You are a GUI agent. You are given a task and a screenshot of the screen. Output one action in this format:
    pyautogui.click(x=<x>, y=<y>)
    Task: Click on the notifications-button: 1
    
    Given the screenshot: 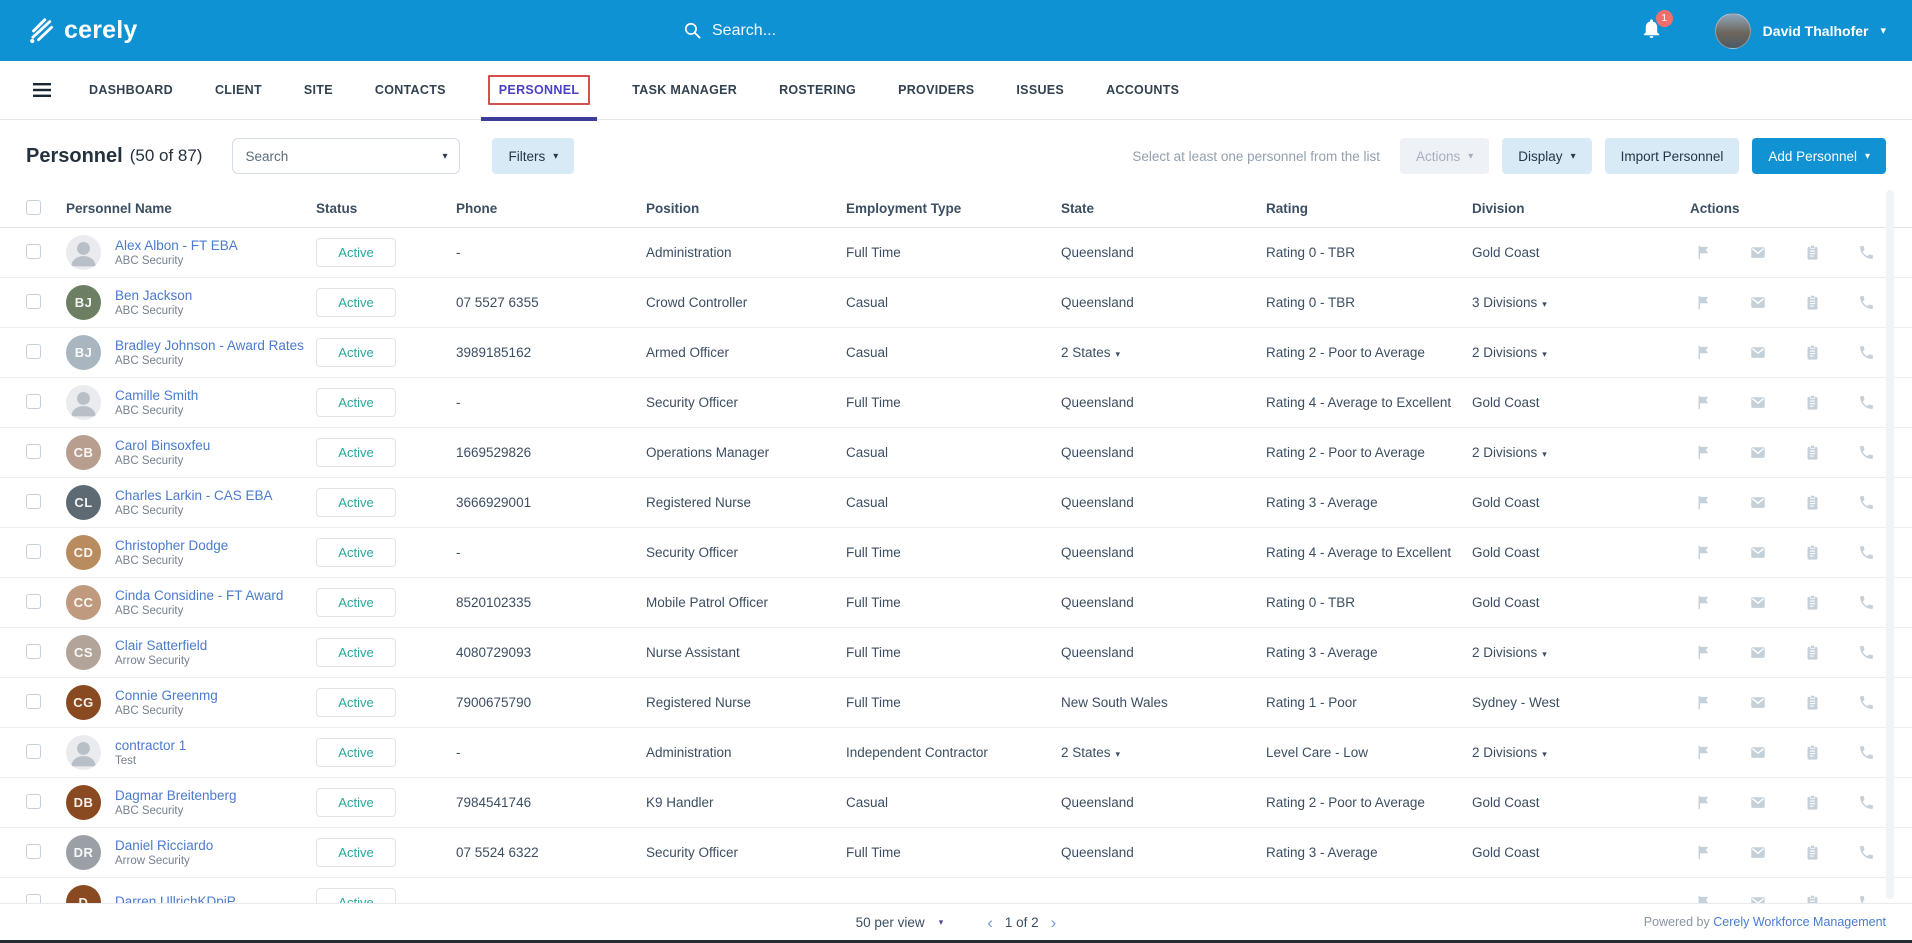 What is the action you would take?
    pyautogui.click(x=1656, y=27)
    